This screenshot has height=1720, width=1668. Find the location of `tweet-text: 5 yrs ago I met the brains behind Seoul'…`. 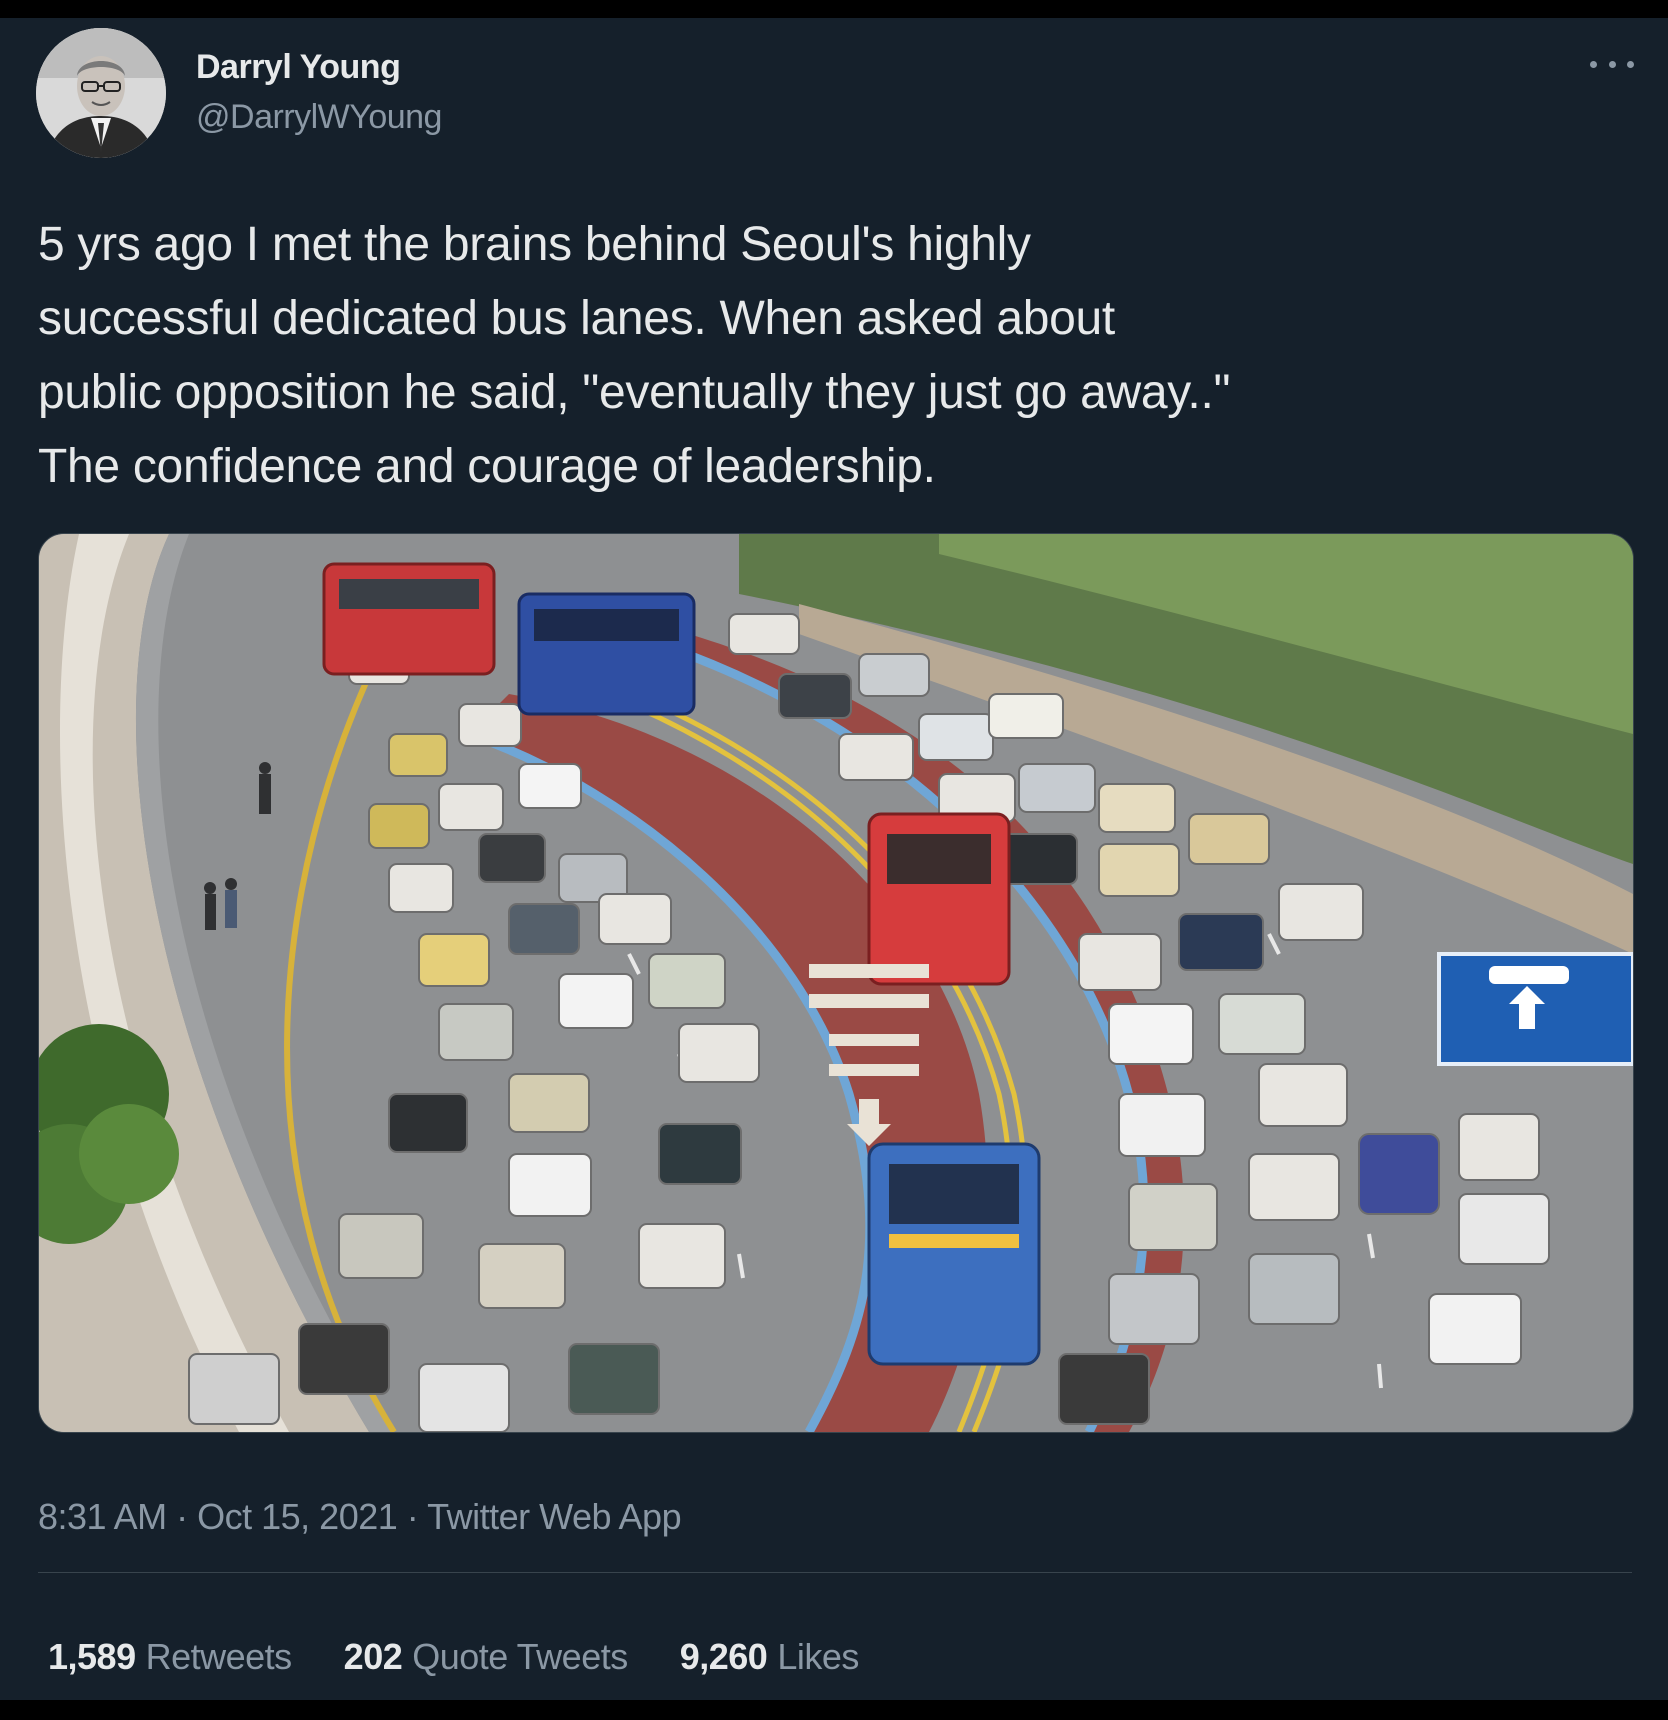

tweet-text: 5 yrs ago I met the brains behind Seoul'… is located at coordinates (634, 355).